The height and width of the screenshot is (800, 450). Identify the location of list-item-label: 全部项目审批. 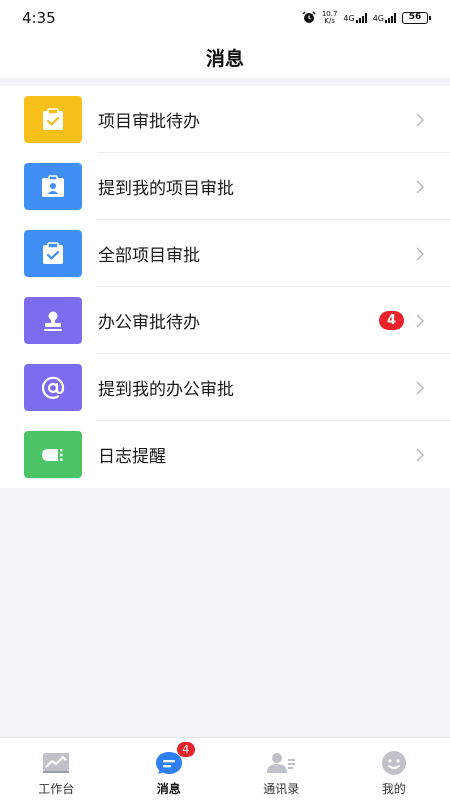
(149, 256).